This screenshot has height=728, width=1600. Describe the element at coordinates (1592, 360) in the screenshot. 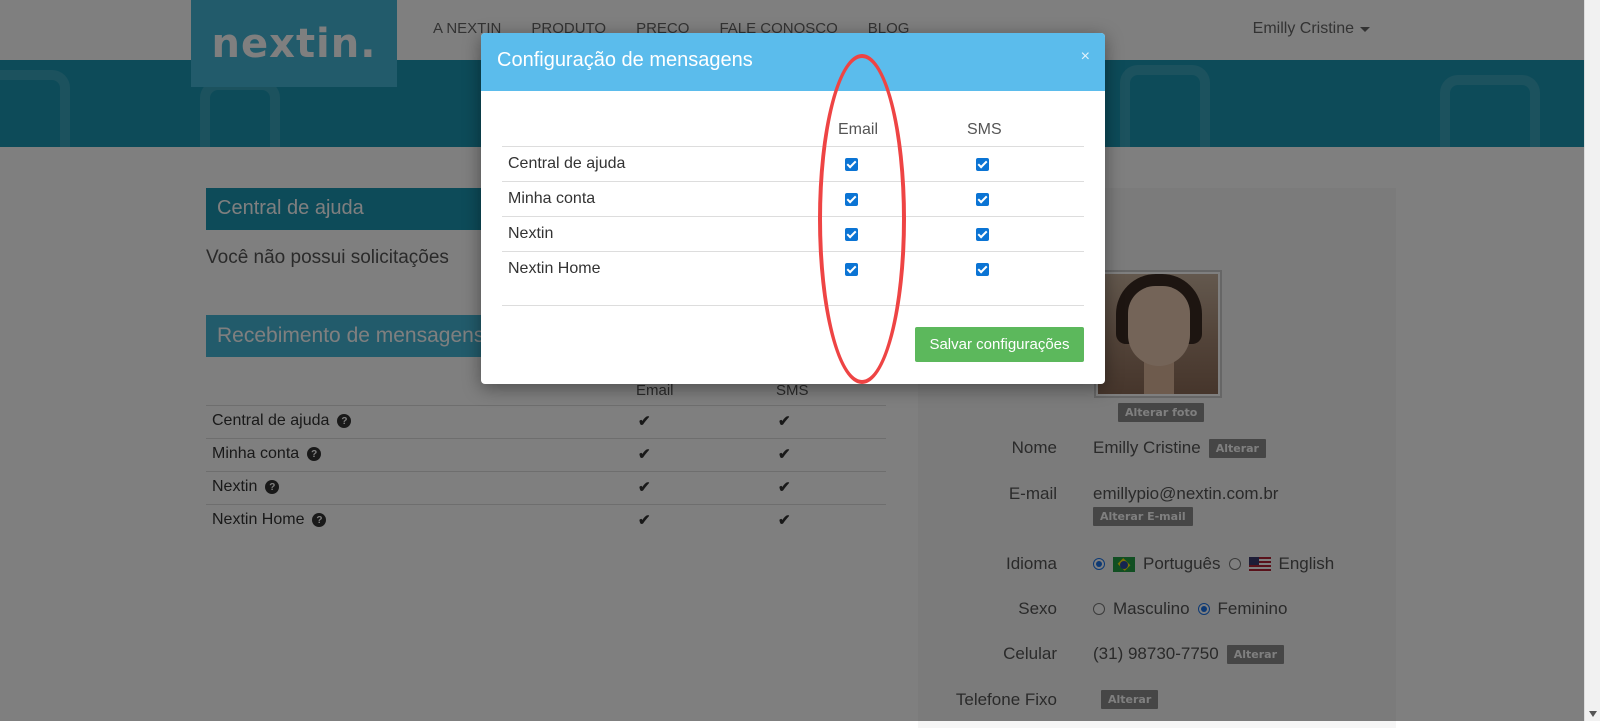

I see `page-scrollbar` at that location.